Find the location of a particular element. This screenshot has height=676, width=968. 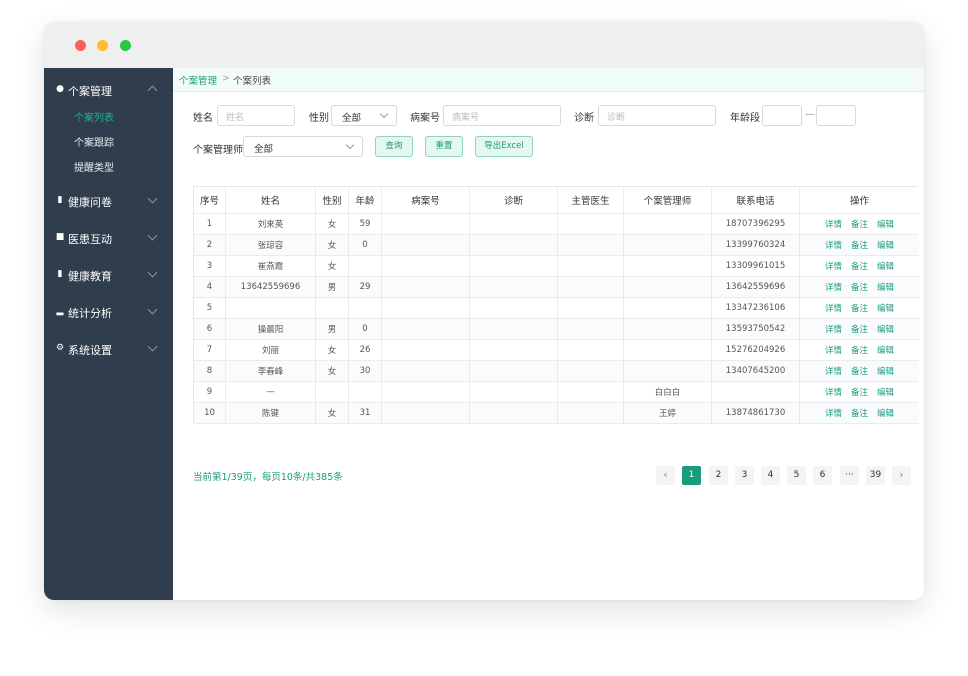

age-min-input is located at coordinates (782, 115).